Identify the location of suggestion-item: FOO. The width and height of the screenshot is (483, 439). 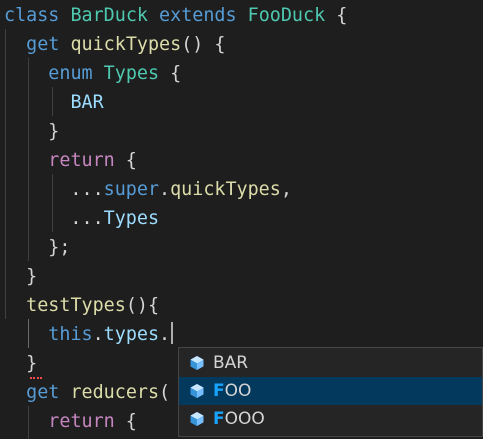
(330, 391).